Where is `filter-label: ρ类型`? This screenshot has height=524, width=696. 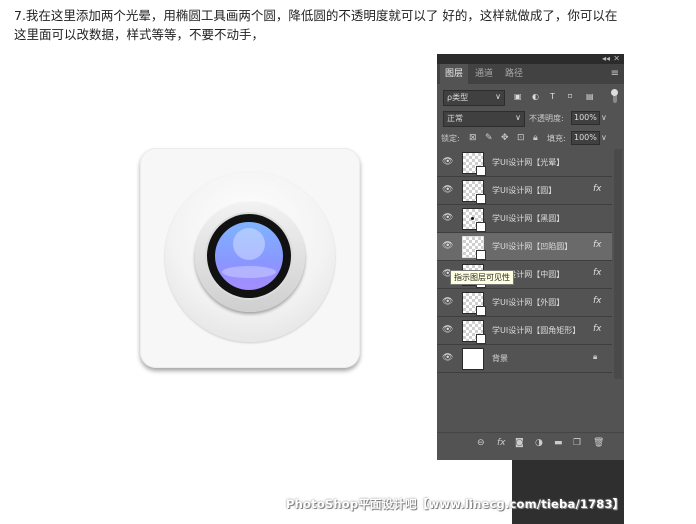 filter-label: ρ类型 is located at coordinates (458, 97).